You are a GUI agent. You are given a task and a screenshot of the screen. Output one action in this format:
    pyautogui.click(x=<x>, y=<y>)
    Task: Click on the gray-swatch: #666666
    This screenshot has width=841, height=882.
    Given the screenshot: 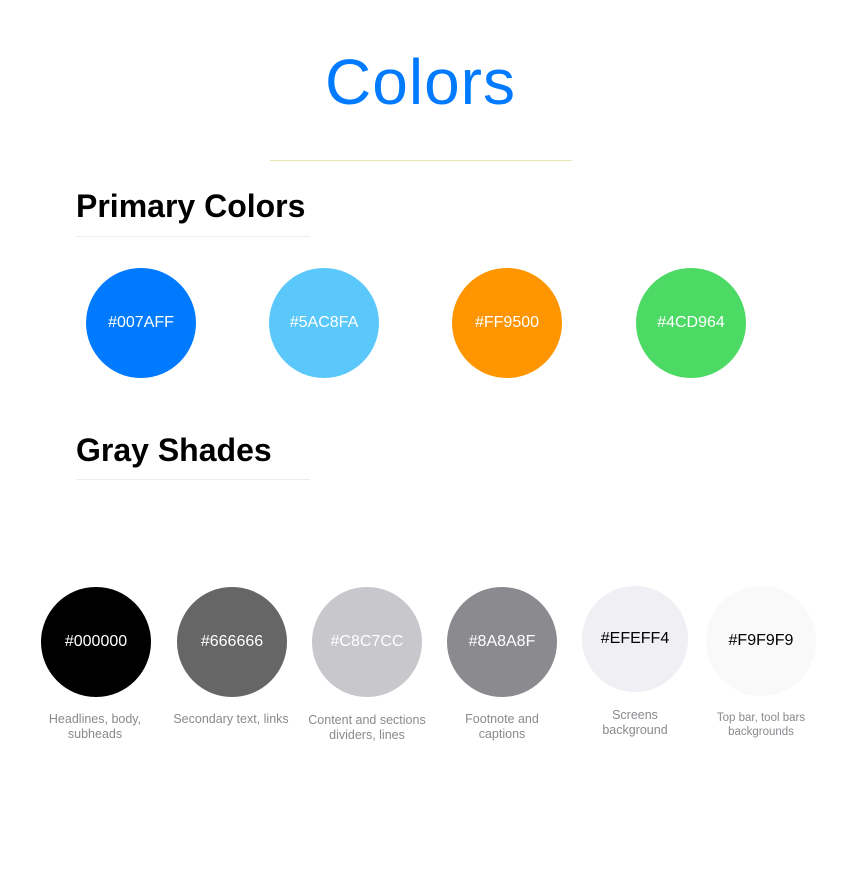 What is the action you would take?
    pyautogui.click(x=232, y=642)
    